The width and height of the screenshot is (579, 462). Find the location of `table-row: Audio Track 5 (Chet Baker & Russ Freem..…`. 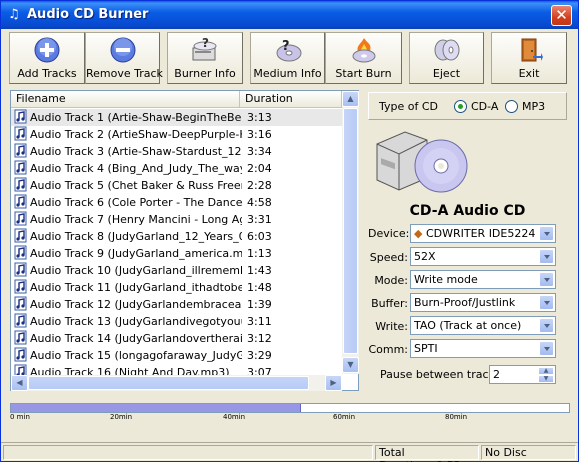

table-row: Audio Track 5 (Chet Baker & Russ Freem..… is located at coordinates (176, 185).